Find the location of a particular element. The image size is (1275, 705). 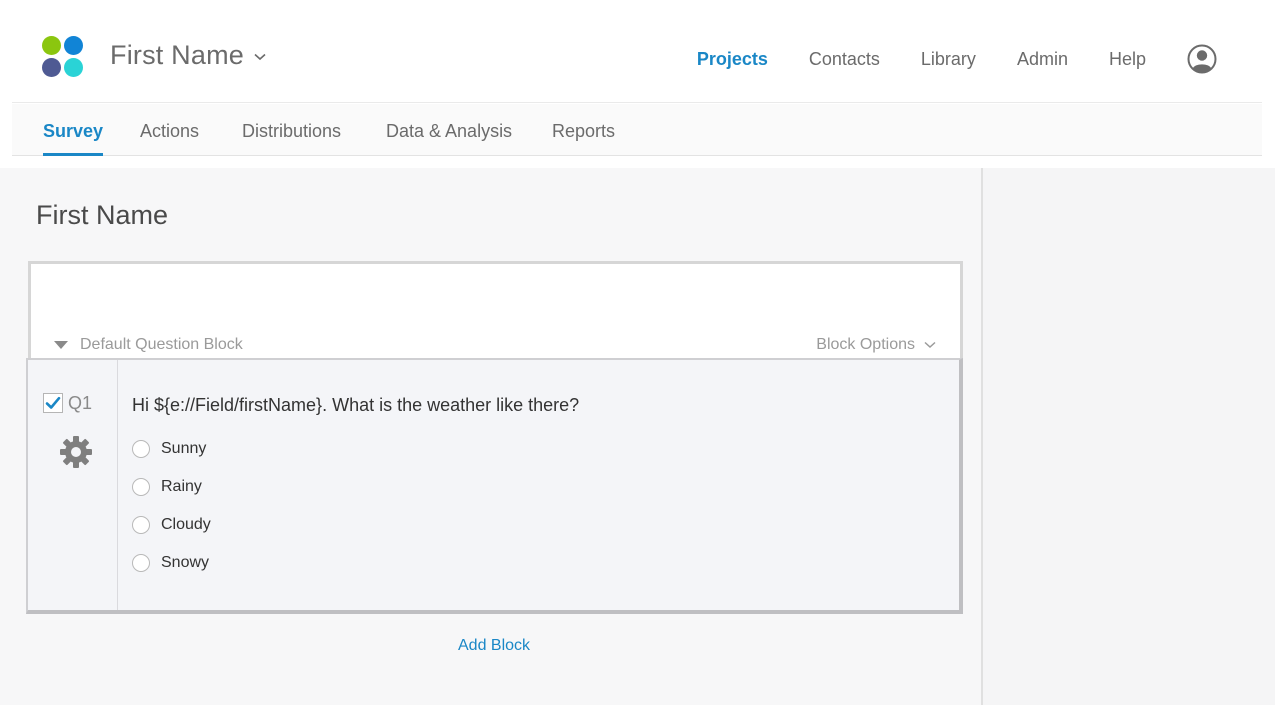

user-avatar-icon is located at coordinates (1202, 59).